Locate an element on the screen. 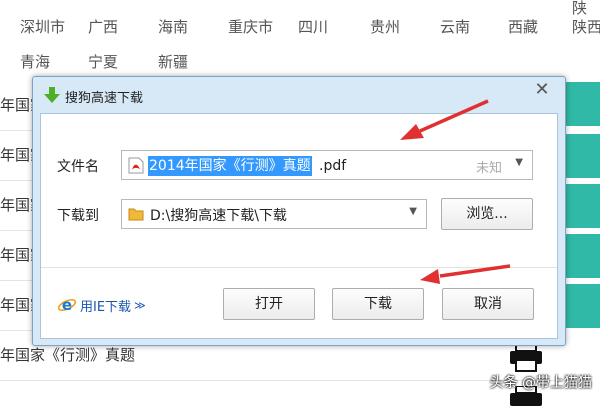 The image size is (600, 414). close-icon: ✕ is located at coordinates (542, 89).